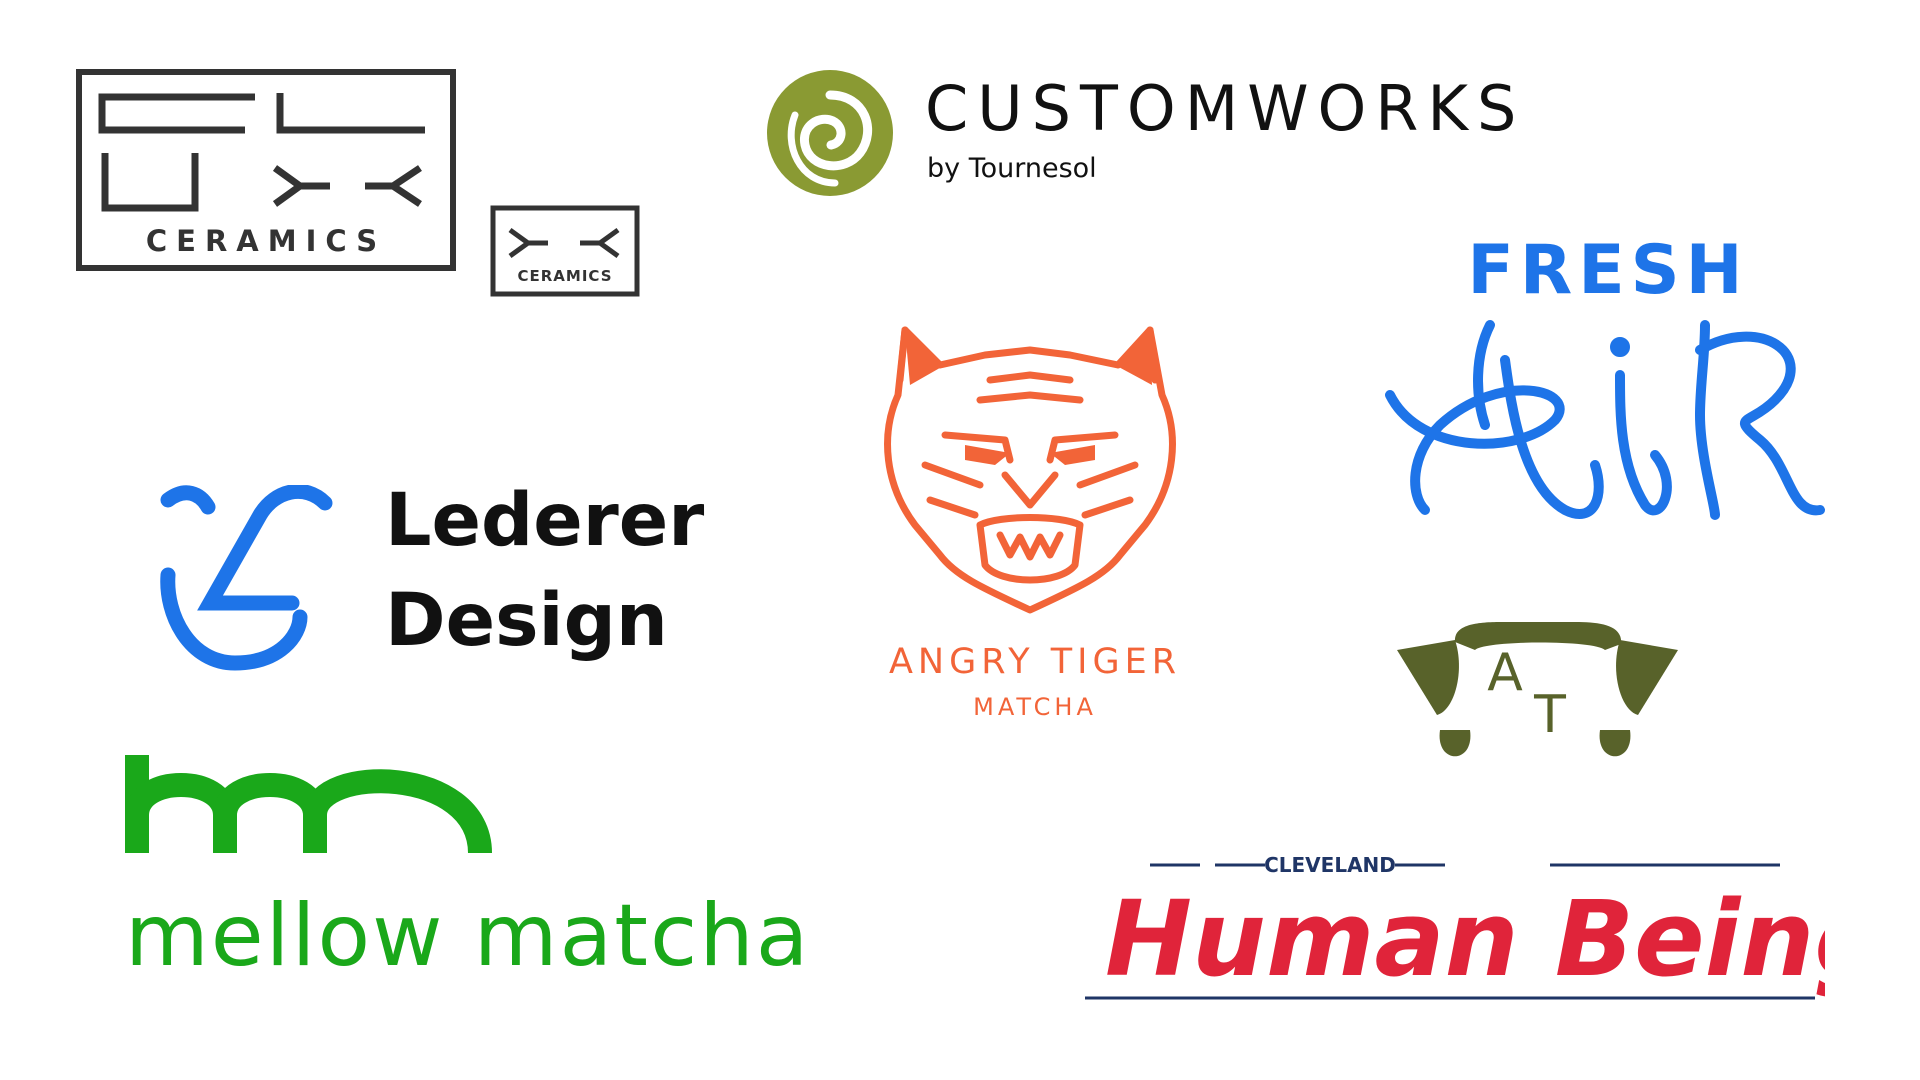  I want to click on customworks-logo: CUSTOMWORKS by Tournesol, so click(1146, 133).